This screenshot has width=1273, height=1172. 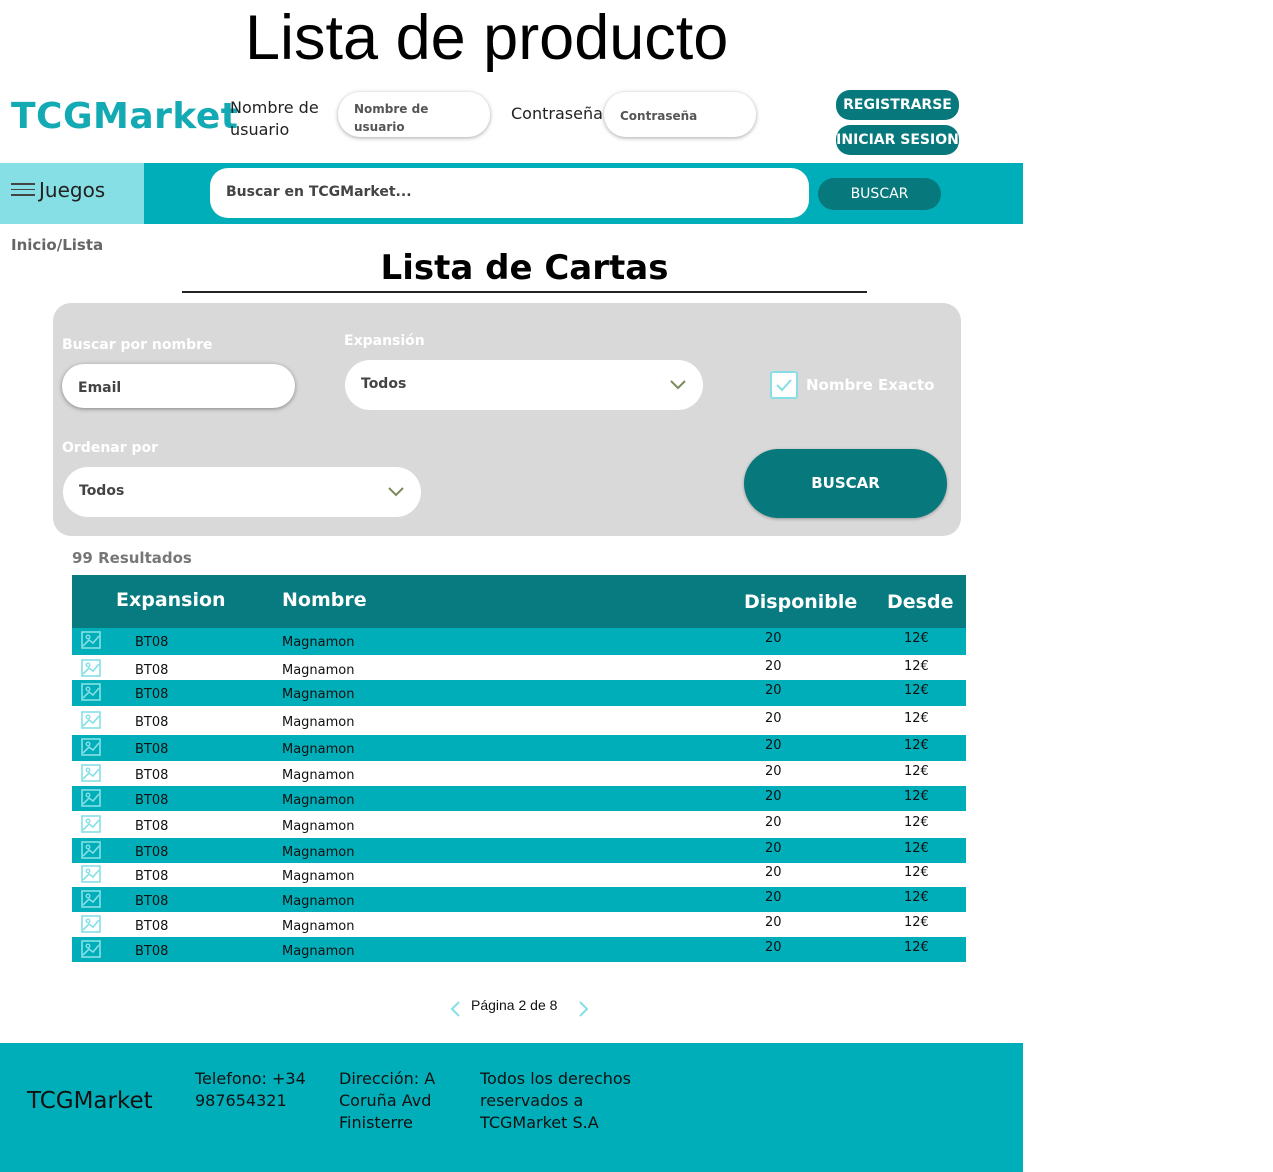 What do you see at coordinates (519, 601) in the screenshot?
I see `table-header: Expansion Nombre Disponible Desde` at bounding box center [519, 601].